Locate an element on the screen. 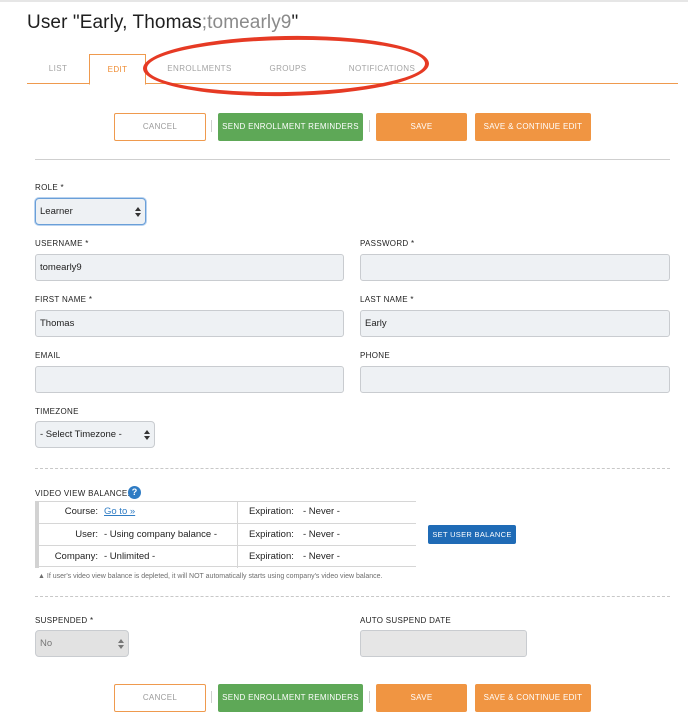  balance-user-exp-key: Expiration: is located at coordinates (271, 534).